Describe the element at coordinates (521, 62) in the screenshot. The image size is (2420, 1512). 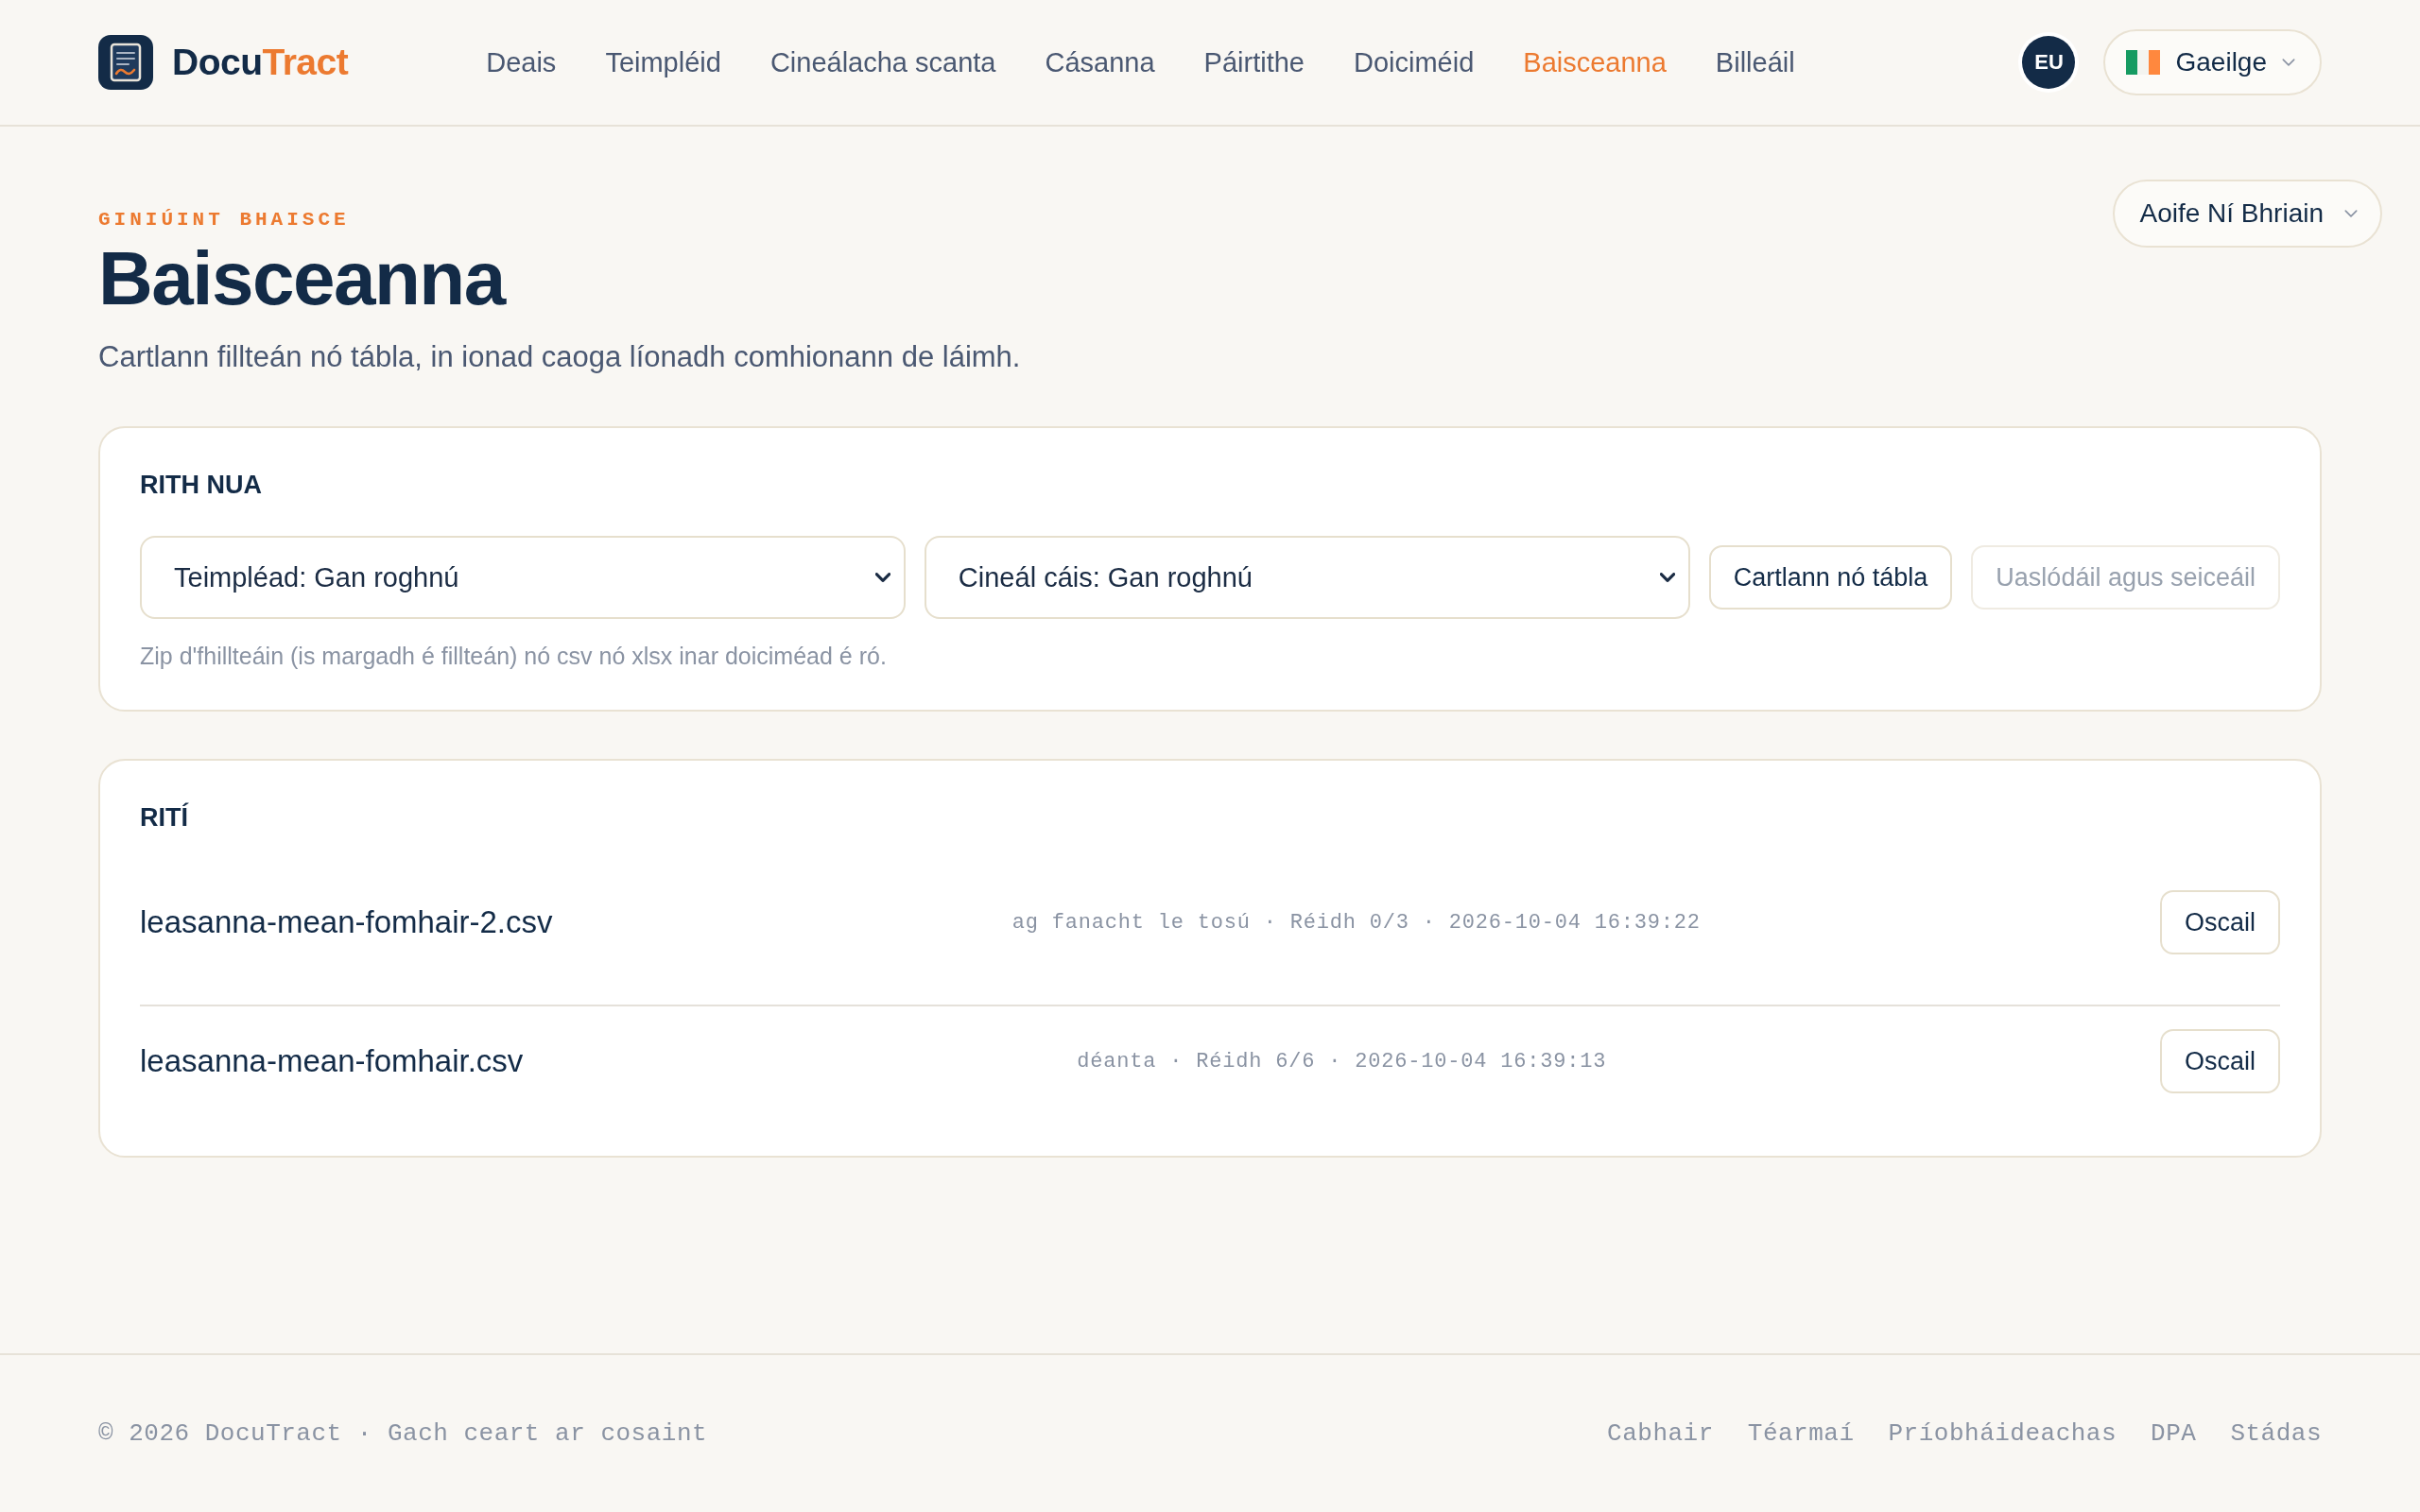
I see `nav-link: Deais` at that location.